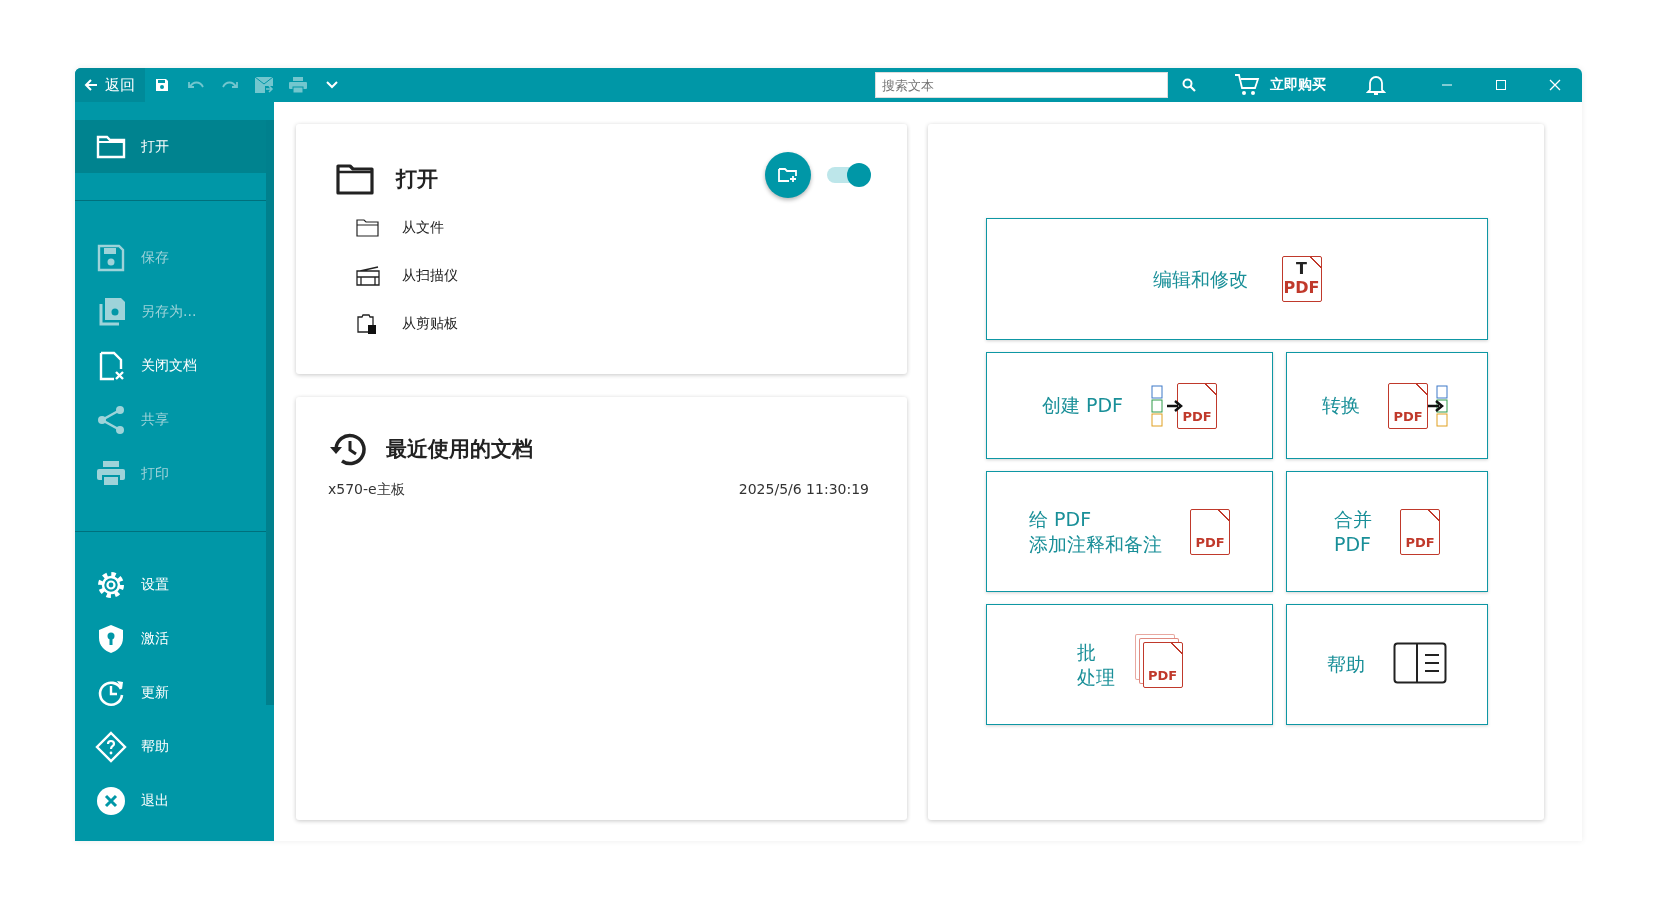  Describe the element at coordinates (91, 85) in the screenshot. I see `back-arrow-icon` at that location.